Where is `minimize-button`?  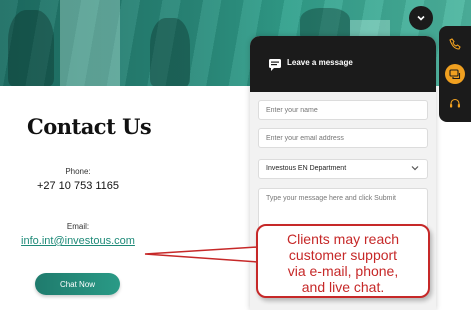 minimize-button is located at coordinates (421, 18).